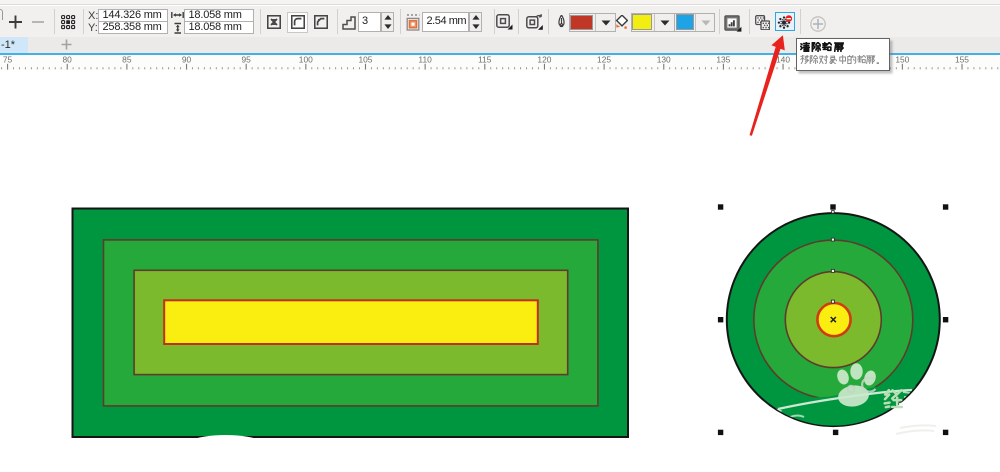 The image size is (1000, 472). What do you see at coordinates (604, 60) in the screenshot?
I see `svg-text: 125` at bounding box center [604, 60].